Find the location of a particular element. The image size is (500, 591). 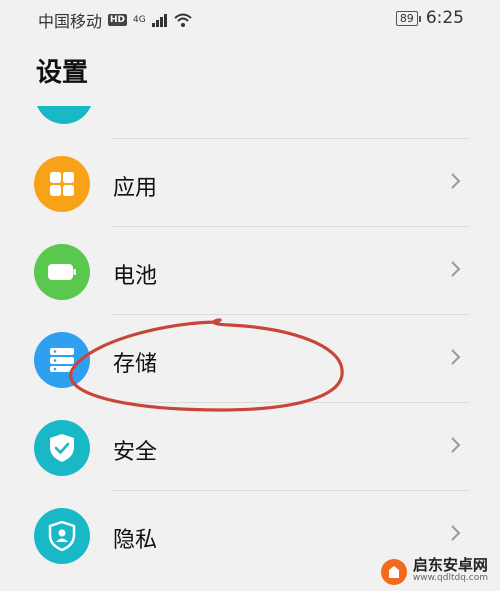

hd-badge-icon: HD is located at coordinates (118, 20).